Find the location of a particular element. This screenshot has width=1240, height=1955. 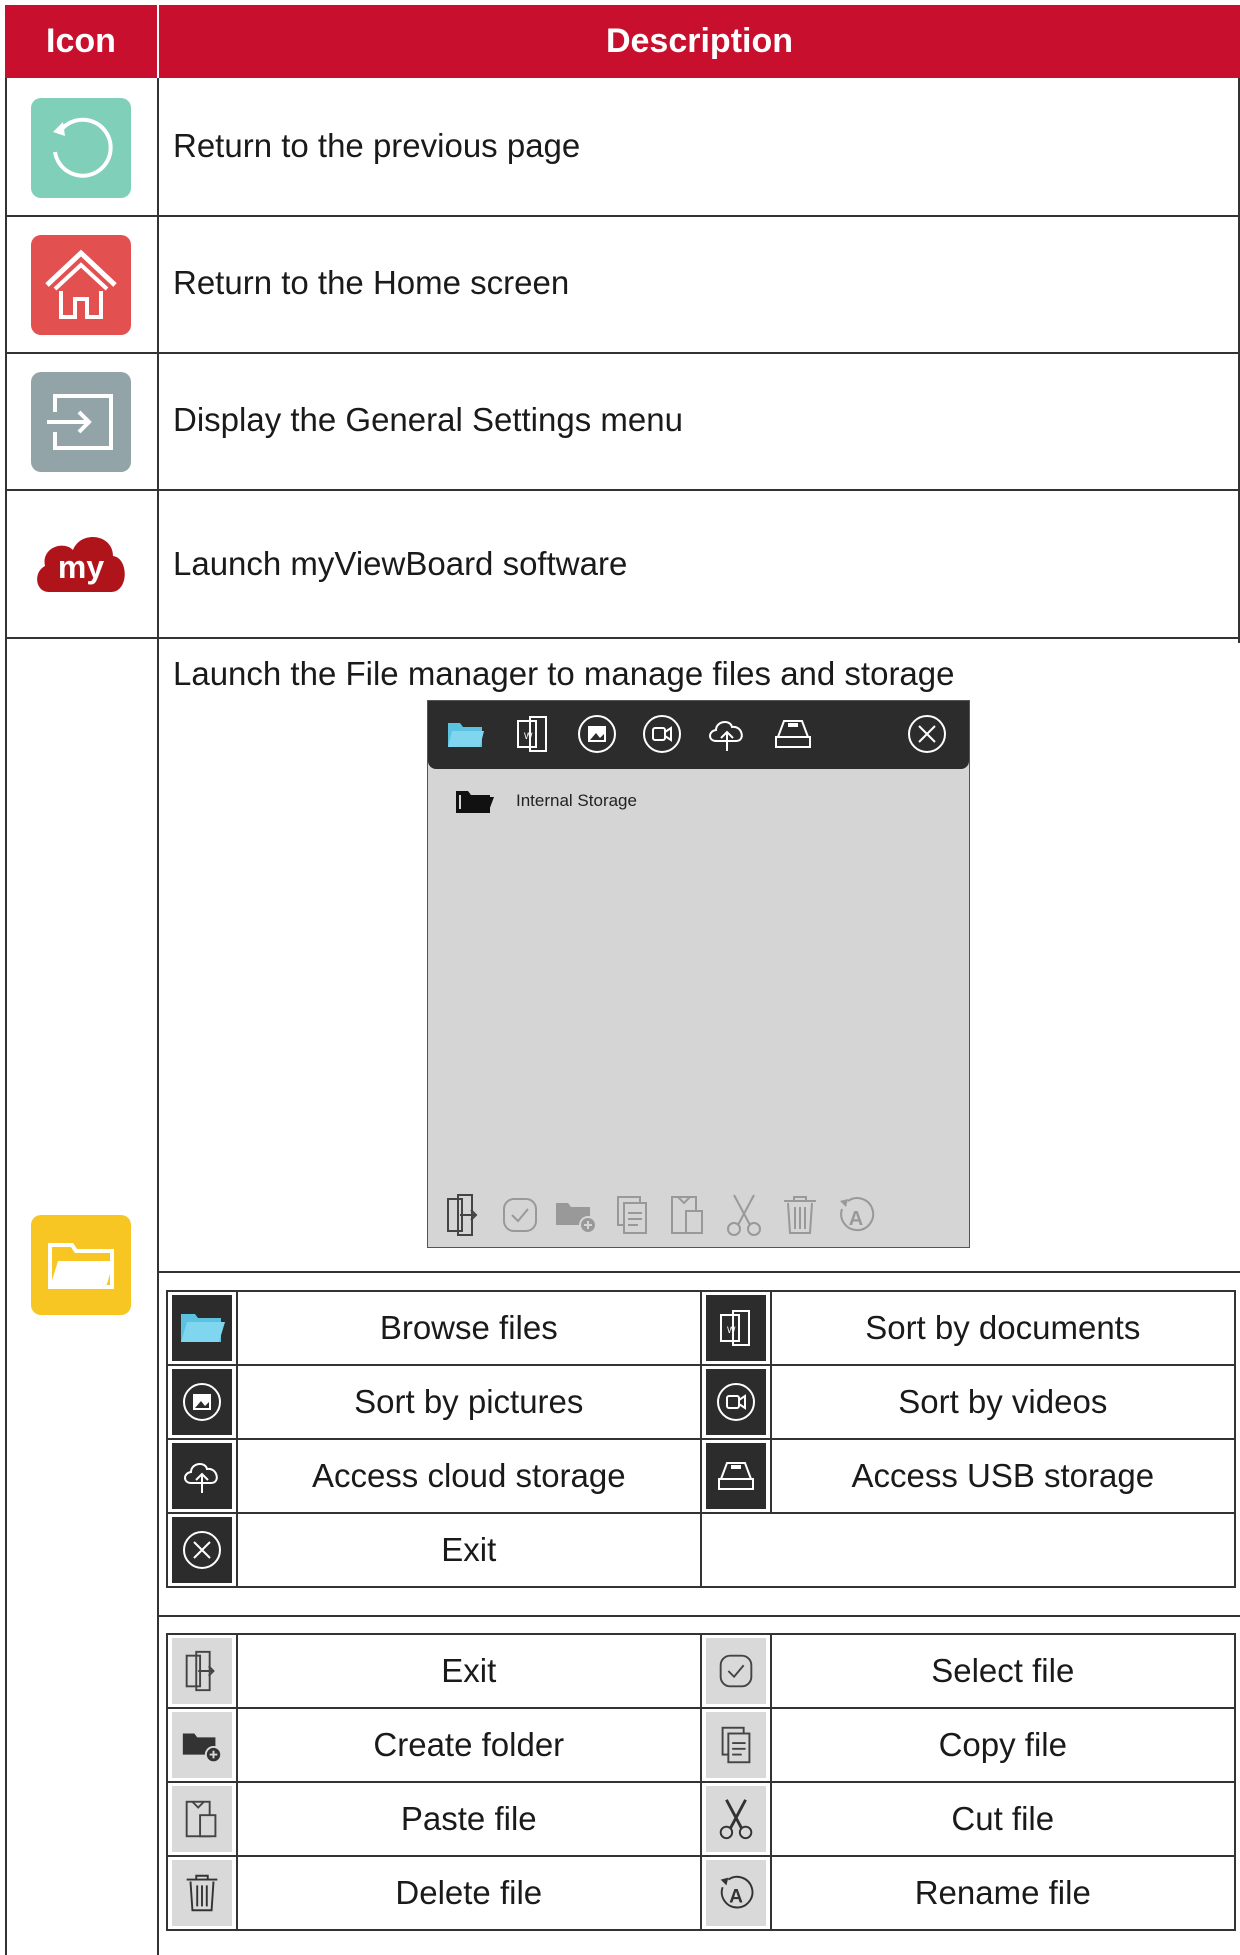

myviewboard-icon: my is located at coordinates (81, 564).